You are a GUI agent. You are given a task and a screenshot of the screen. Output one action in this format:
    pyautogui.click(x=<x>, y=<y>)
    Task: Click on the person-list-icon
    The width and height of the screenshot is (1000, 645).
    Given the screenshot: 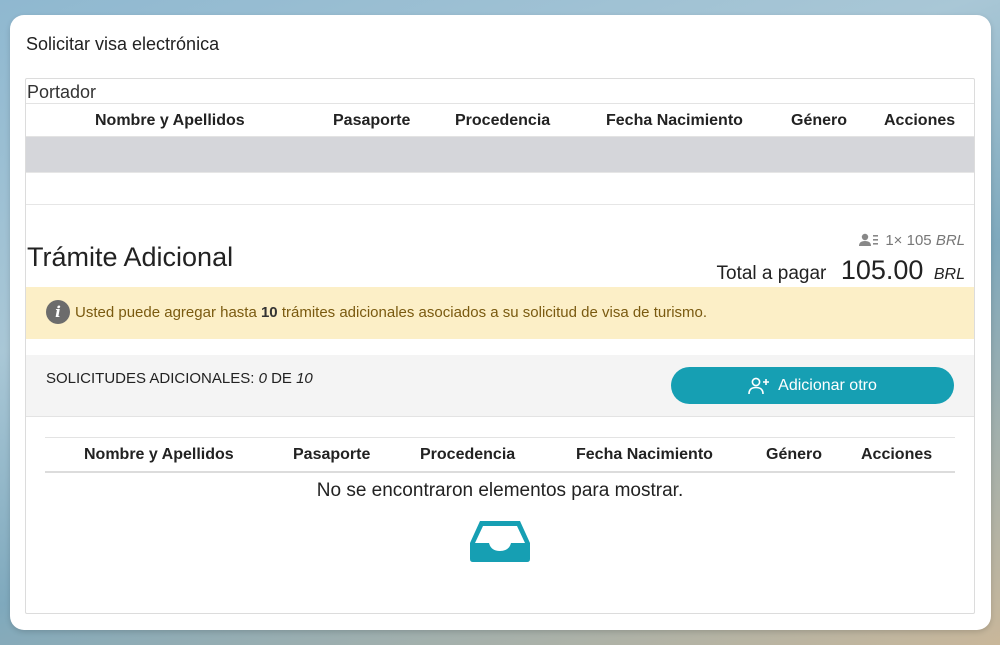 What is the action you would take?
    pyautogui.click(x=869, y=239)
    